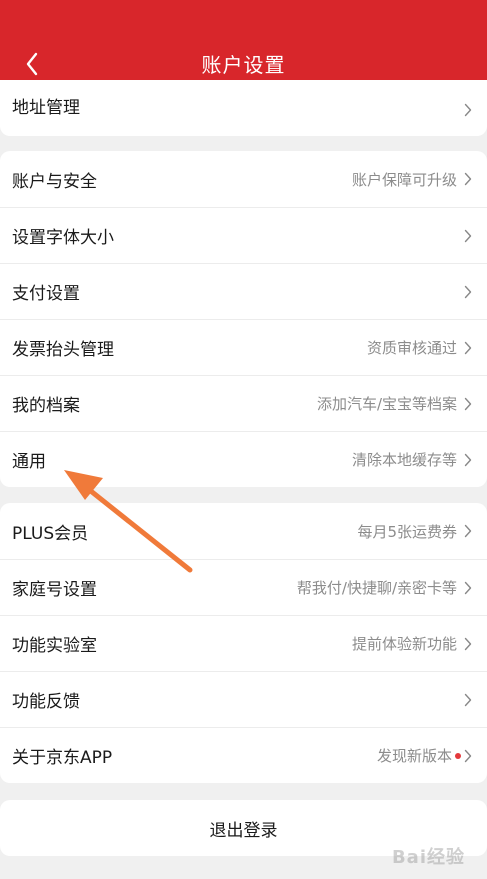  I want to click on settings-item-font-size: 设置字体大小, so click(243, 235).